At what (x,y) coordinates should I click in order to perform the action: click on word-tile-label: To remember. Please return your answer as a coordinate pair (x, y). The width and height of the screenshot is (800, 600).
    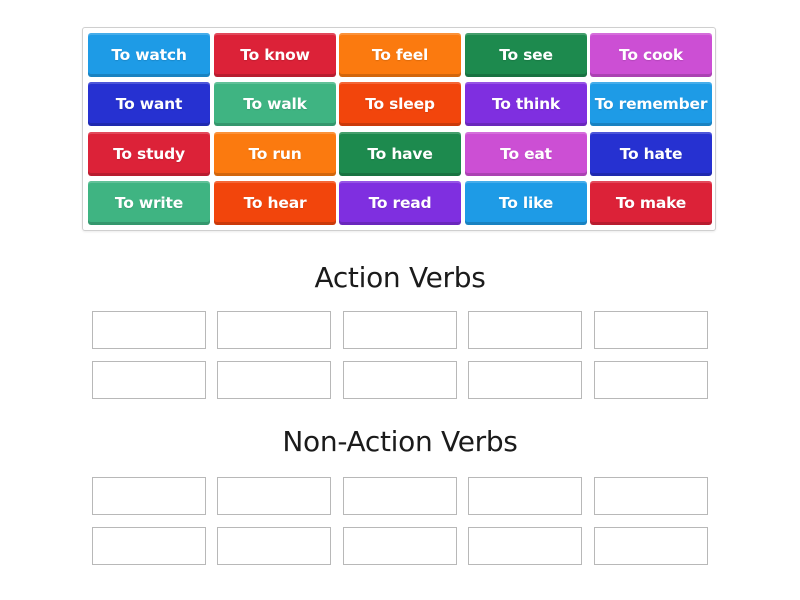
    Looking at the image, I should click on (651, 103).